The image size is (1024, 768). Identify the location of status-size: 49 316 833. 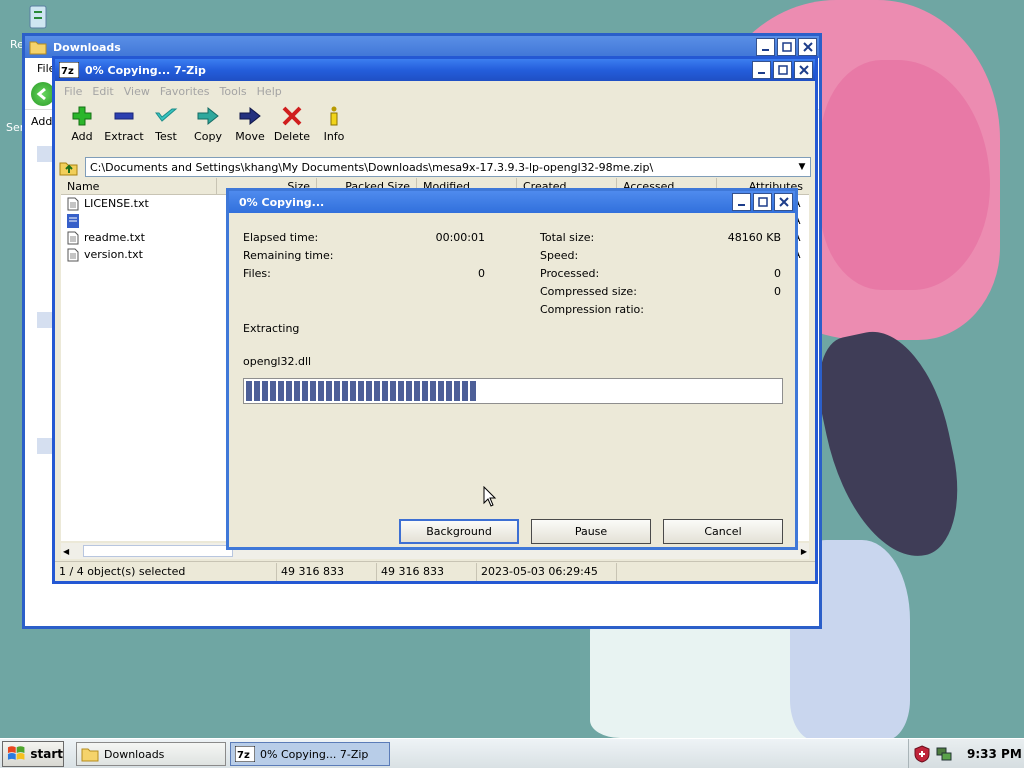
(327, 571).